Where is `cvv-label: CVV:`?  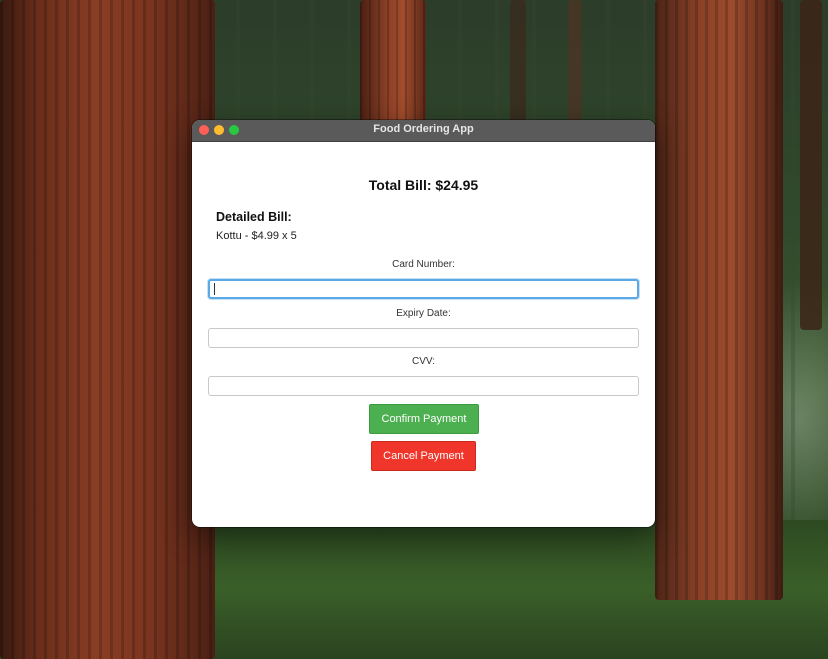
cvv-label: CVV: is located at coordinates (423, 361).